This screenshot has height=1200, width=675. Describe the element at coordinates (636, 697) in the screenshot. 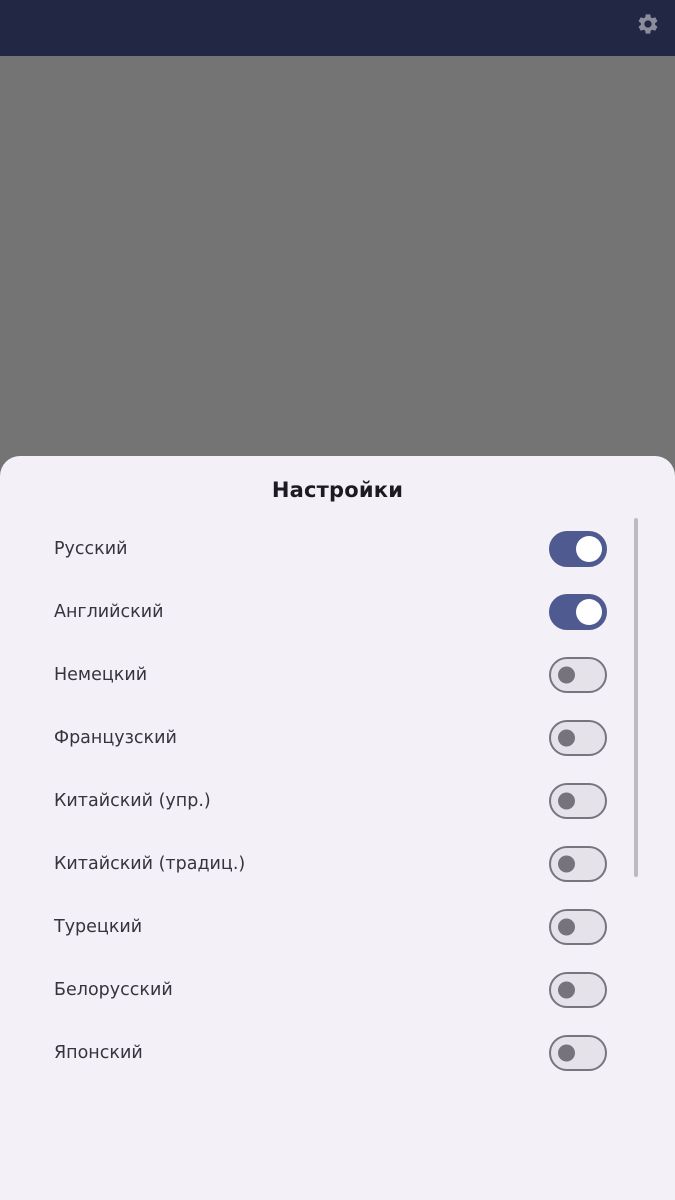

I see `scrollbar` at that location.